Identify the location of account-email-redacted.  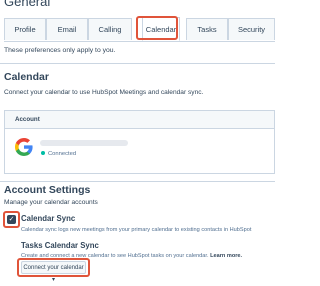
(84, 143).